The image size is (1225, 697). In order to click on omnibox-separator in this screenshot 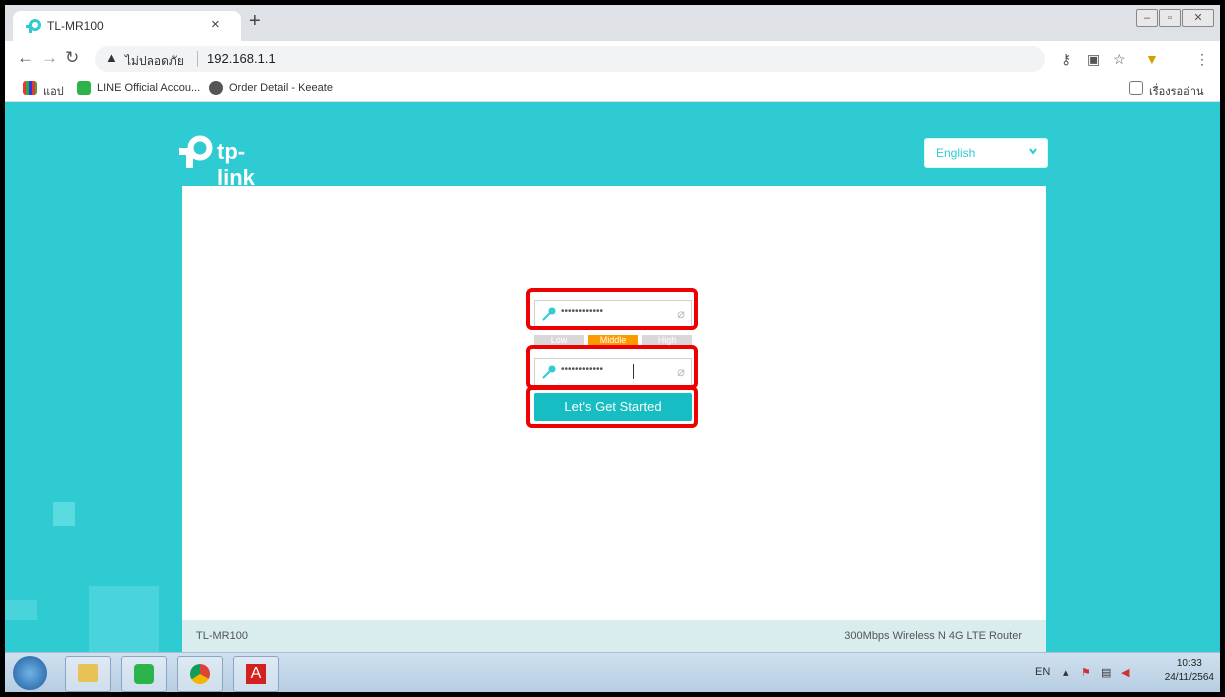, I will do `click(197, 59)`.